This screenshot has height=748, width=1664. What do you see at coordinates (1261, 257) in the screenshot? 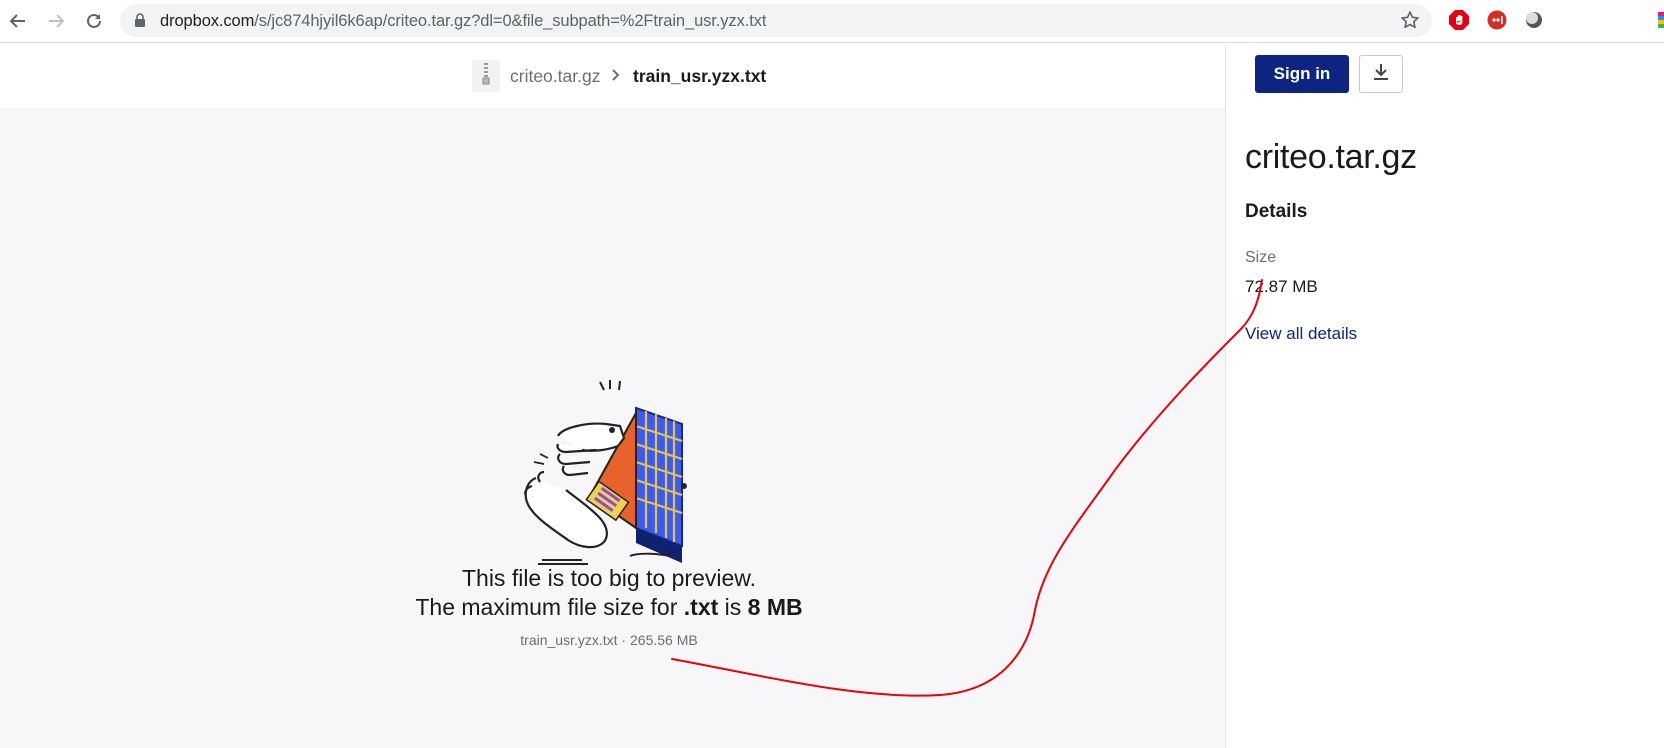
I see `size-label: Size` at bounding box center [1261, 257].